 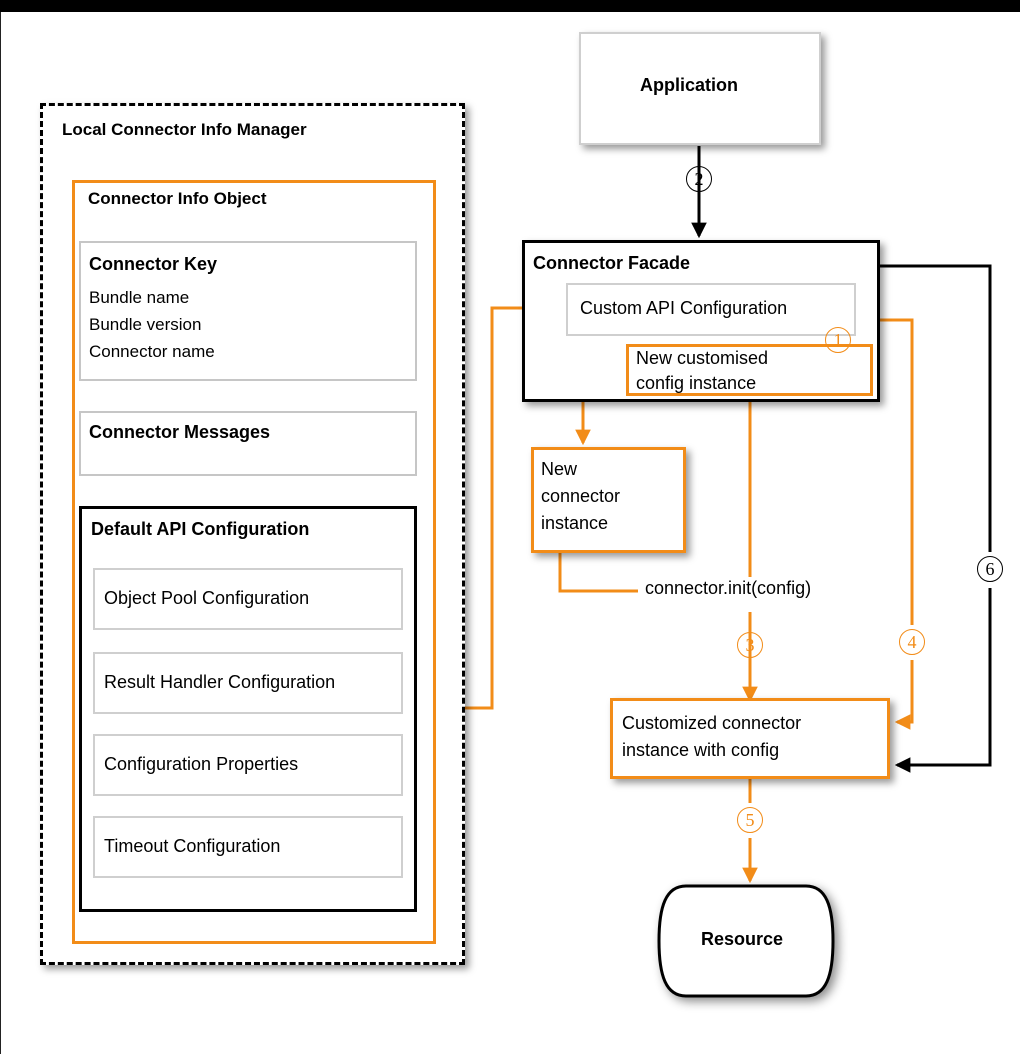 What do you see at coordinates (936, 408) in the screenshot?
I see `arrow-customized-instance-return-upper` at bounding box center [936, 408].